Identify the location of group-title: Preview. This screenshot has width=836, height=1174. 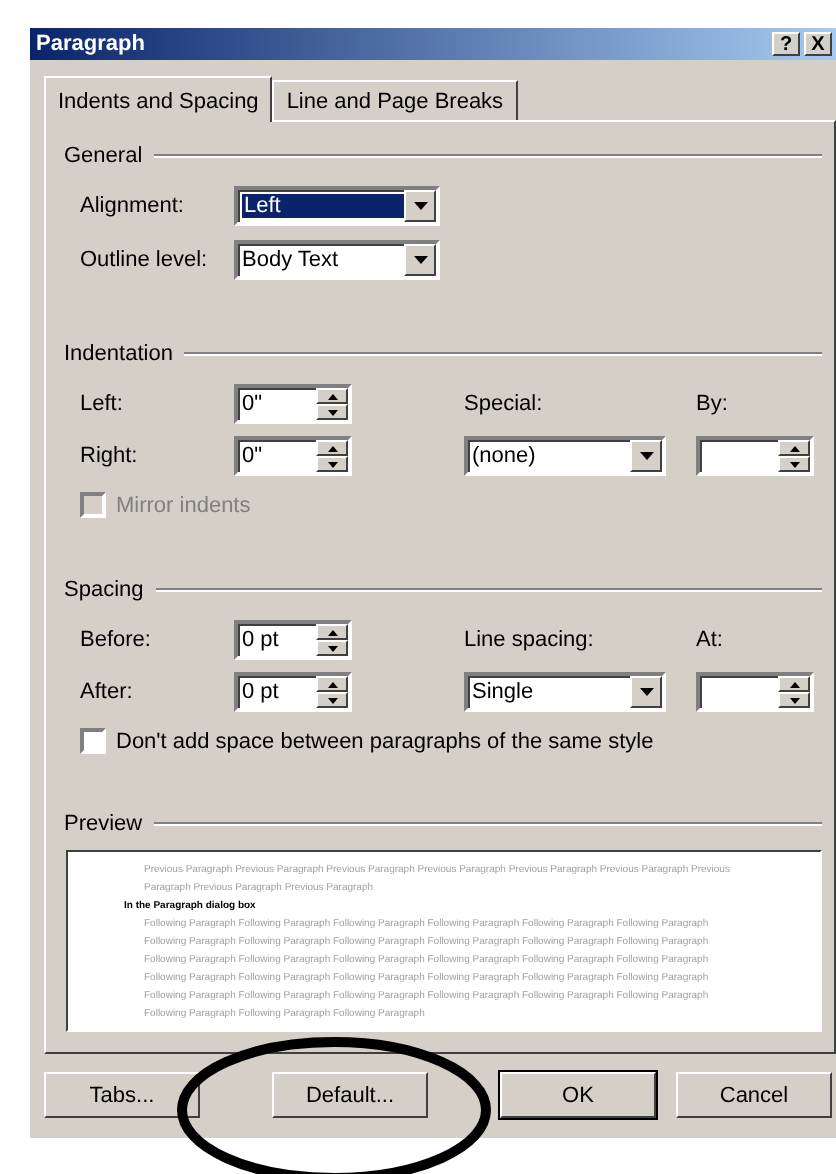
(103, 824).